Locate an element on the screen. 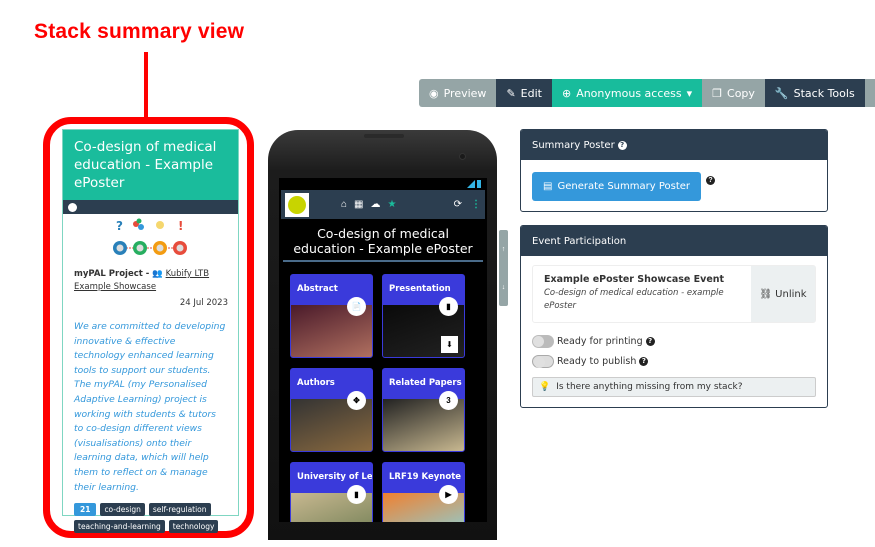  anonymous-access-dropdown: ⊕ Anonymous access ▾ is located at coordinates (627, 93).